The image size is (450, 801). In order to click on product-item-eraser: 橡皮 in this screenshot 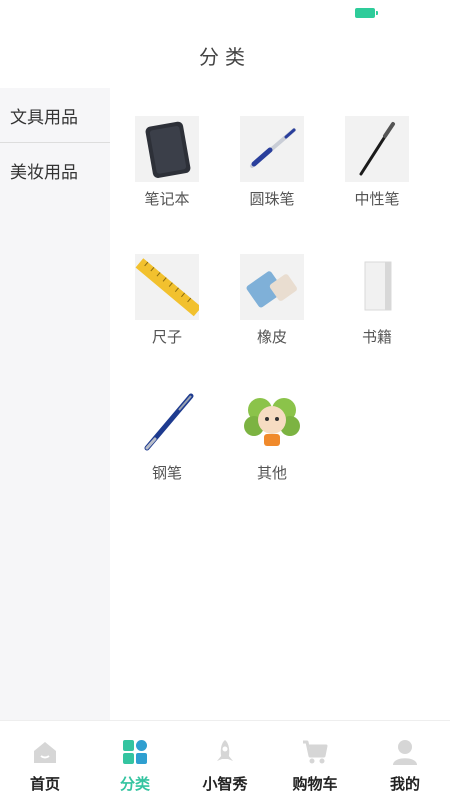, I will do `click(272, 300)`.